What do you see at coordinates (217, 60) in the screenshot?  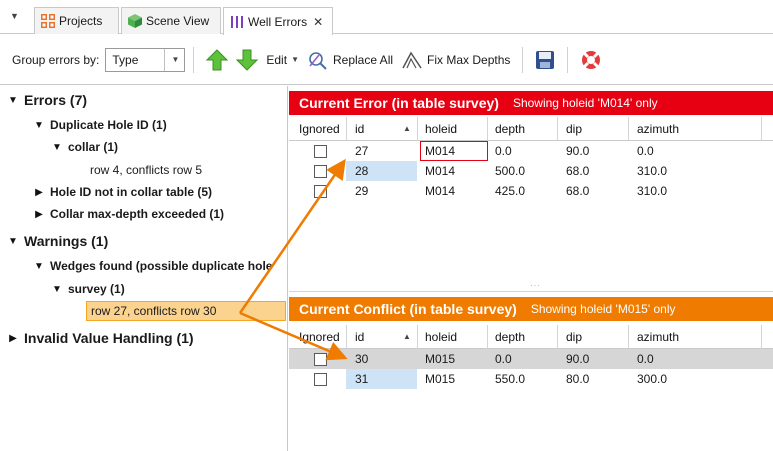 I see `previous-error-button` at bounding box center [217, 60].